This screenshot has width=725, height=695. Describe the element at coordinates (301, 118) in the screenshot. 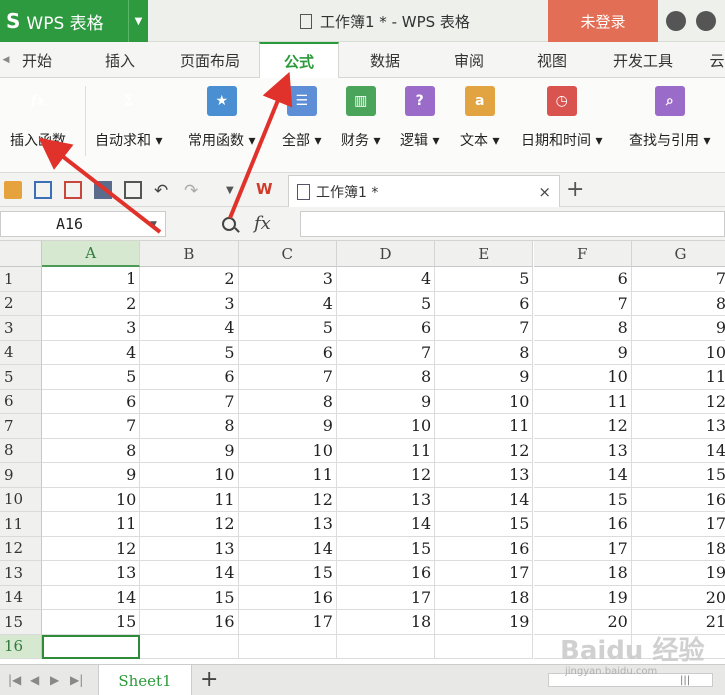

I see `all-functions-button: ☰ 全部 ▾` at that location.